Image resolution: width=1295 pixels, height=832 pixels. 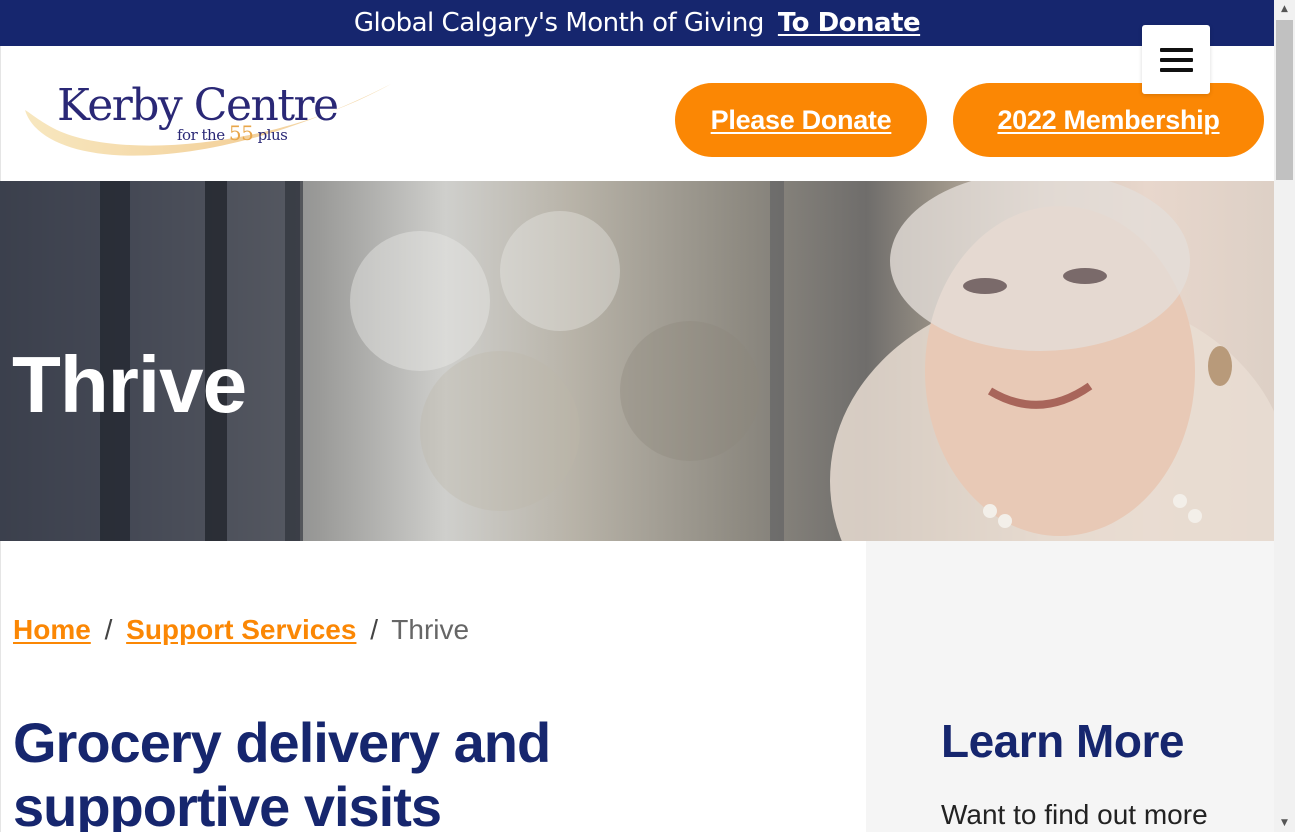 I want to click on hero-title: Thrive, so click(x=129, y=384).